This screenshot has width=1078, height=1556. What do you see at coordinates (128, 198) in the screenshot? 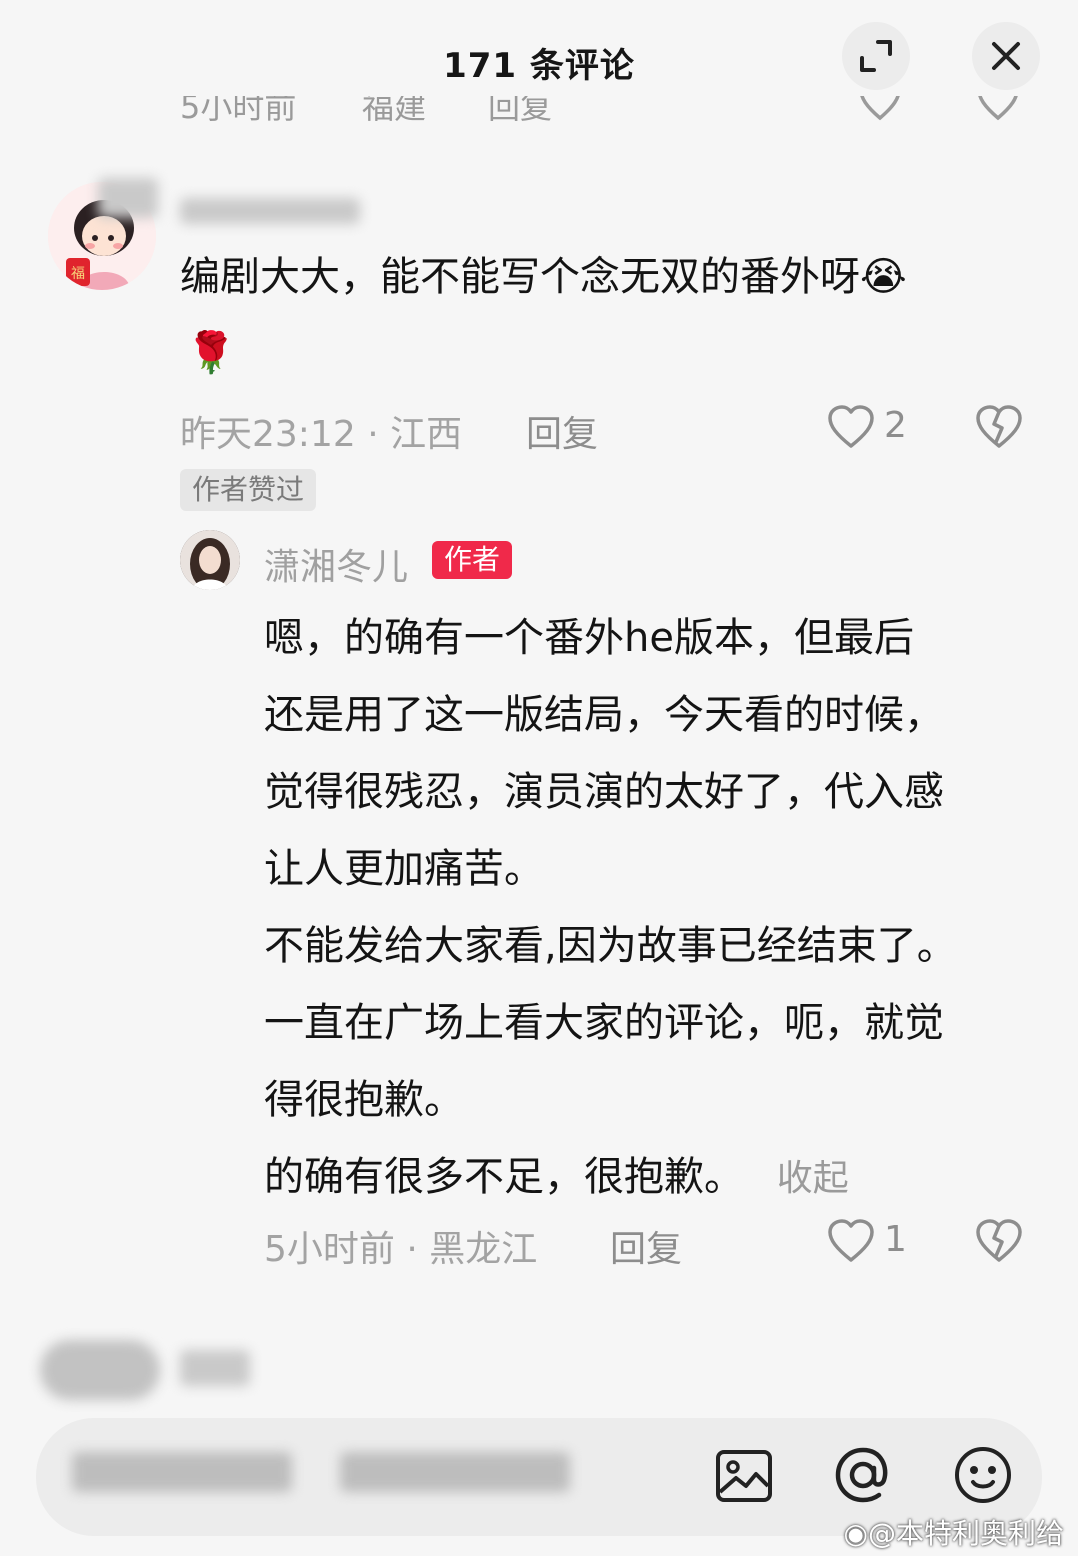
I see `blurred-avatar-overlay` at bounding box center [128, 198].